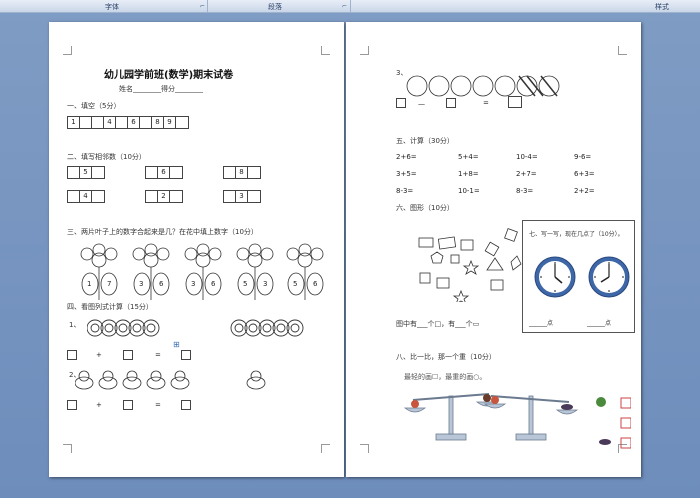  I want to click on calc-1-3: 10-4=, so click(527, 157).